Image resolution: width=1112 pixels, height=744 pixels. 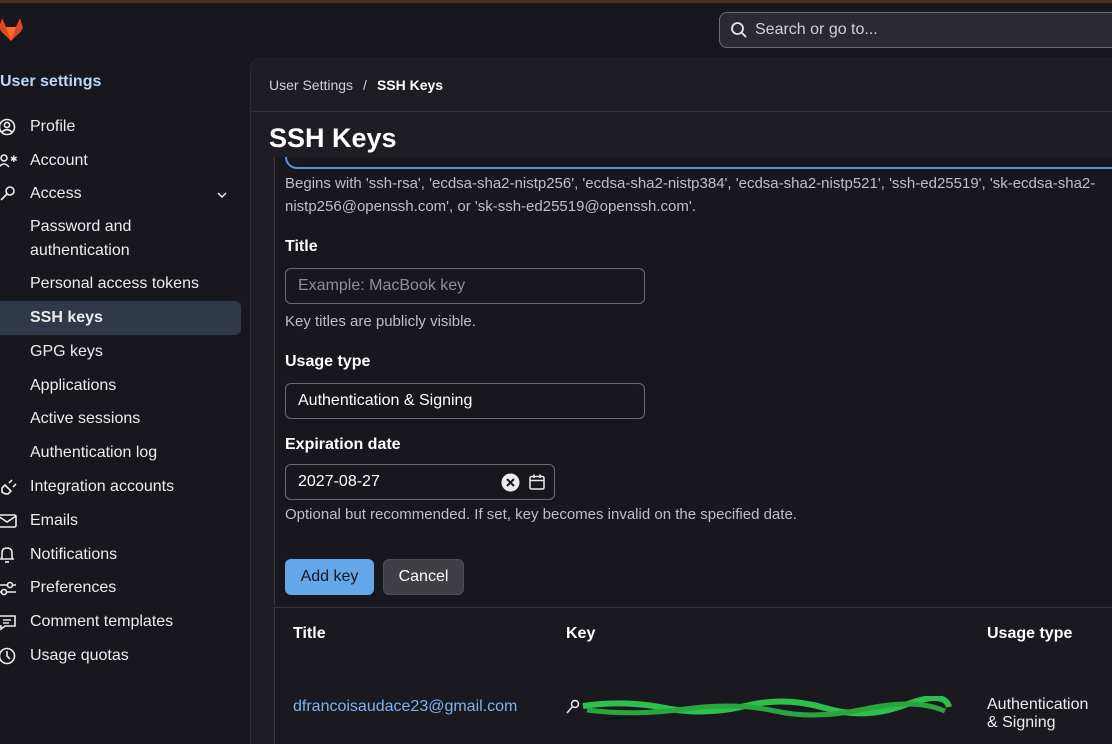 I want to click on top-border, so click(x=556, y=1).